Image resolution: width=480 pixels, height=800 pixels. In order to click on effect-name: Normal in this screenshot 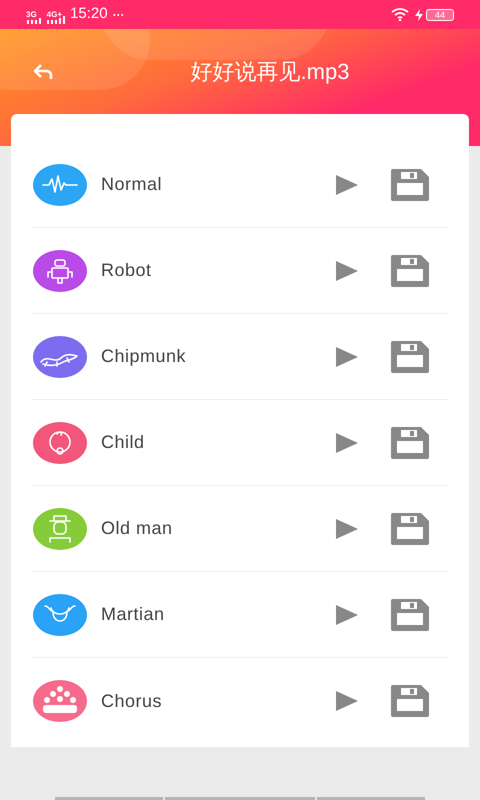, I will do `click(131, 184)`.